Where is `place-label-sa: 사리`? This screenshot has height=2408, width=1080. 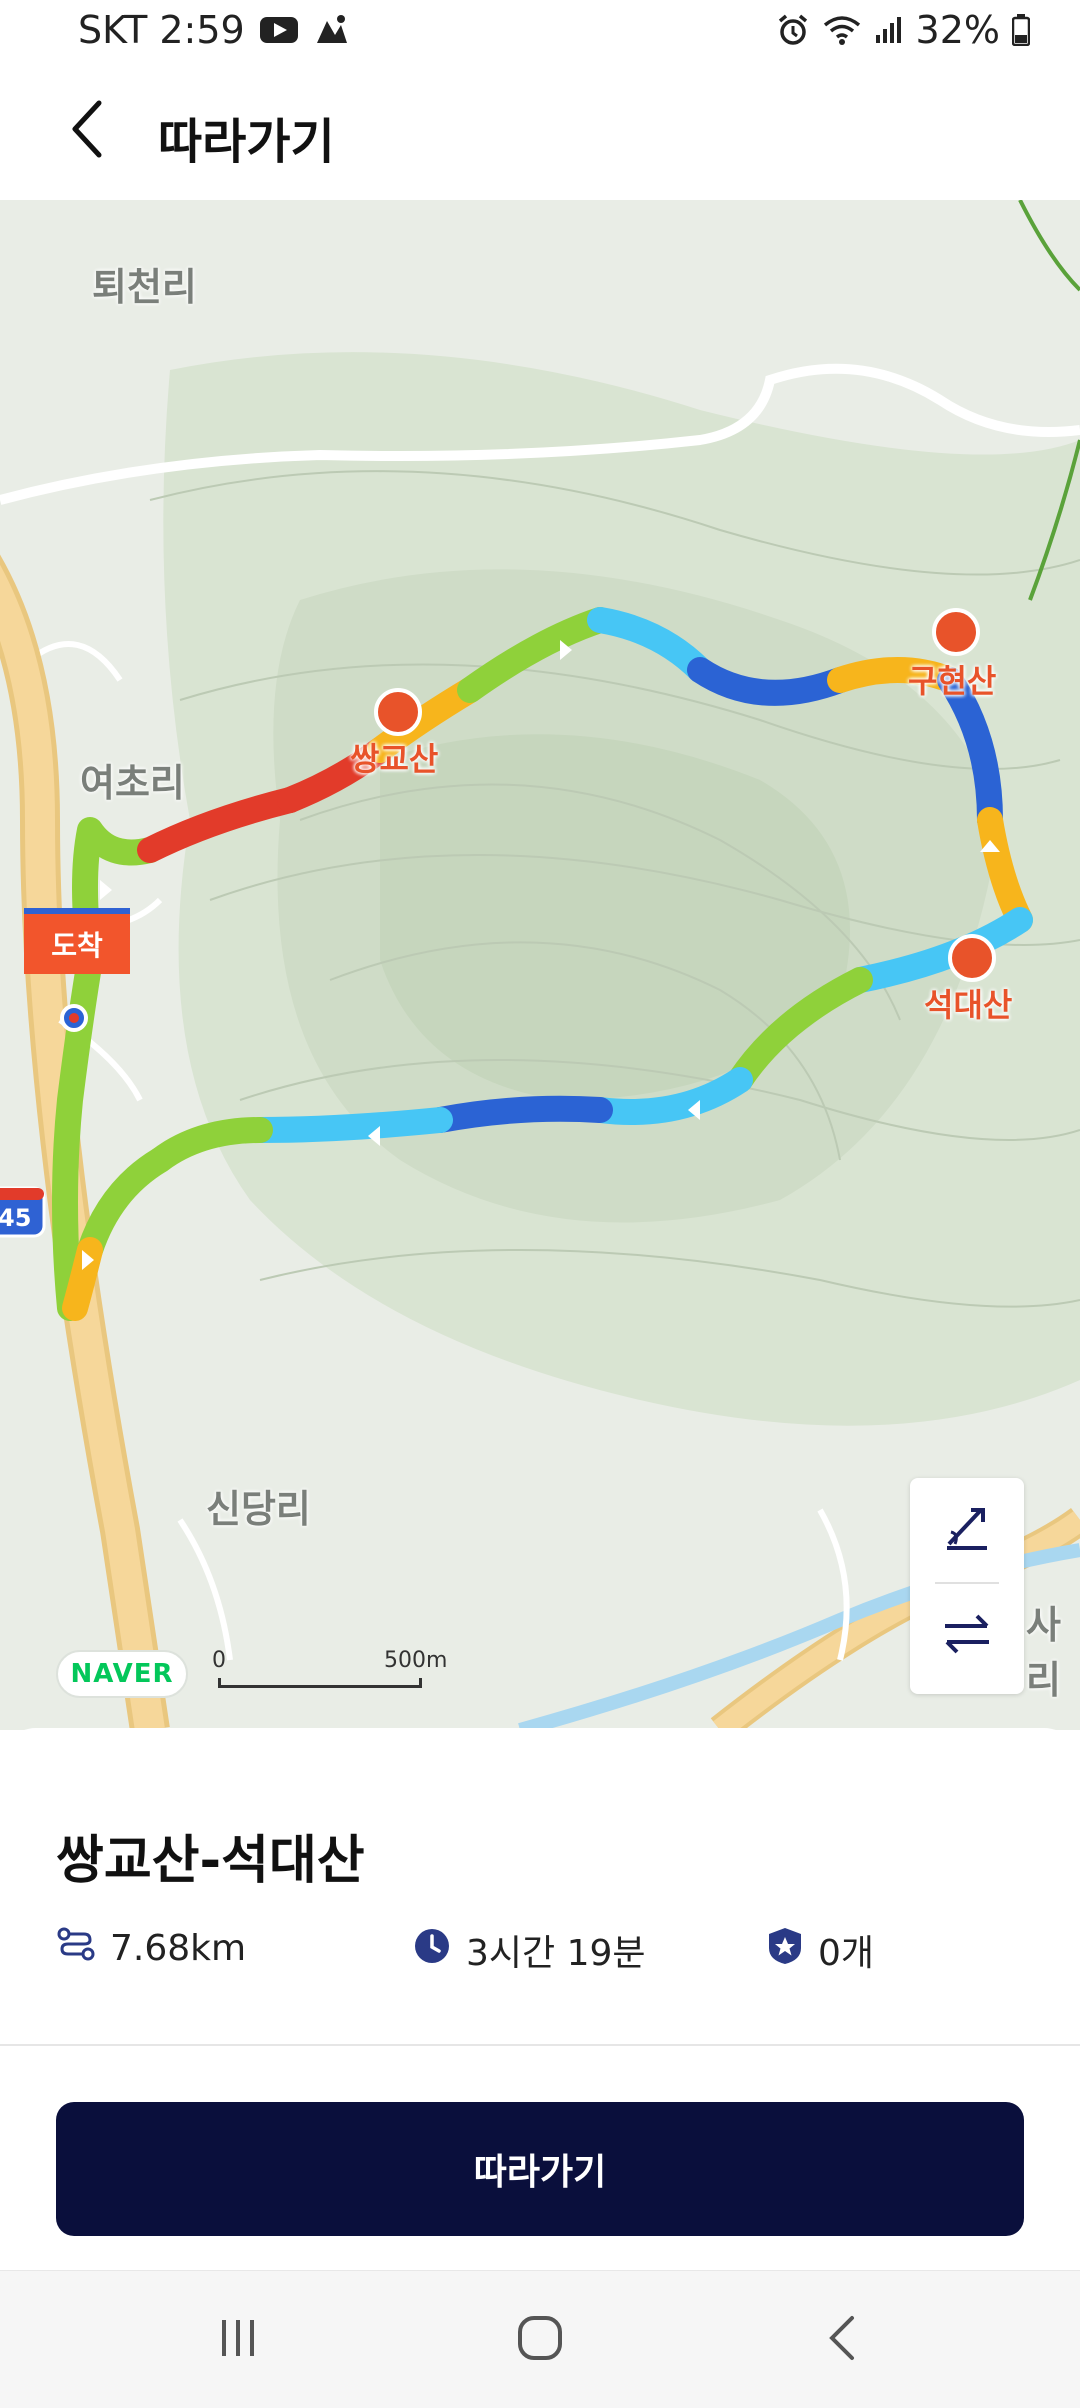
place-label-sa: 사리 is located at coordinates (1043, 1652).